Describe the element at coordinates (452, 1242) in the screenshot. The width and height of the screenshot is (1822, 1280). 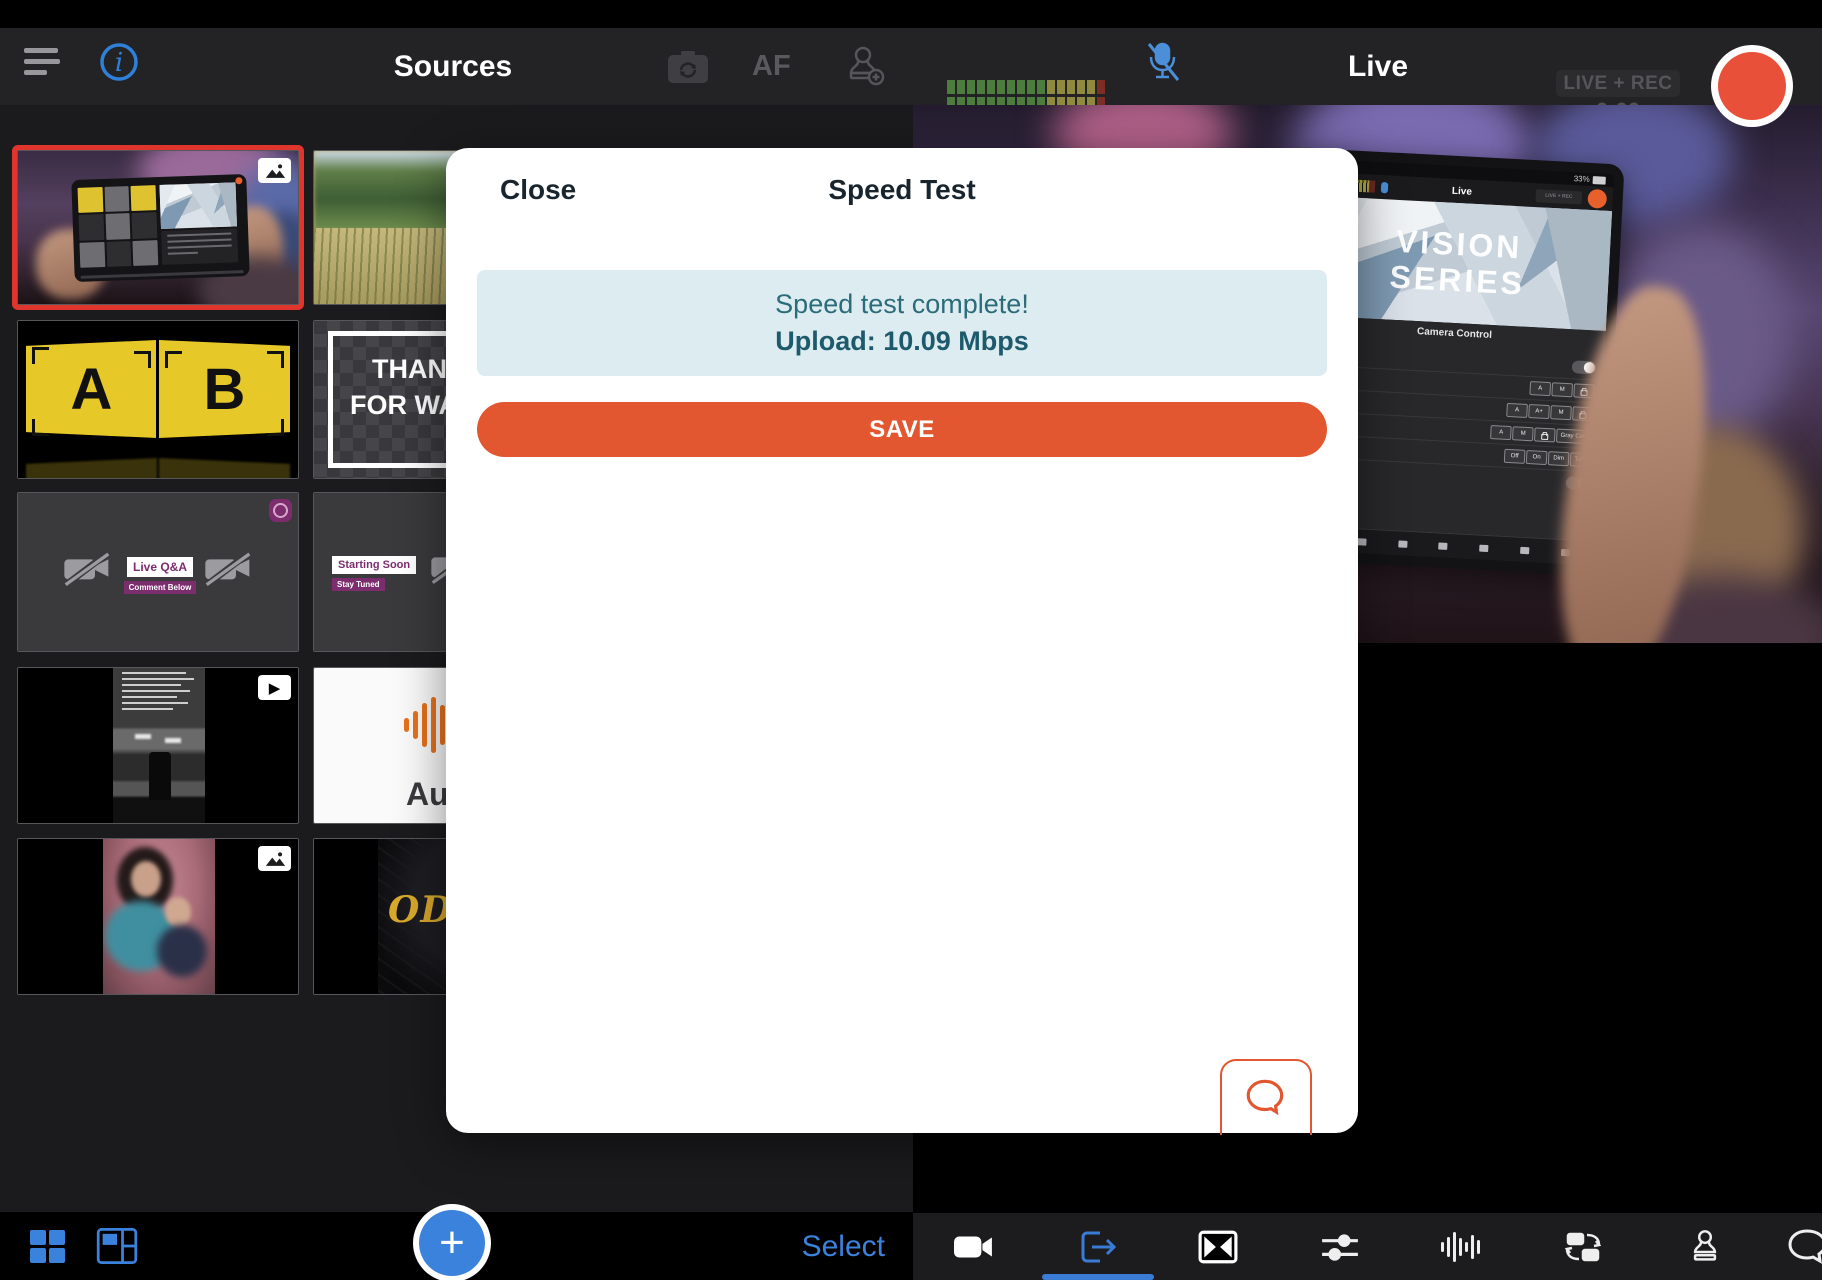
I see `add-source-button: +` at that location.